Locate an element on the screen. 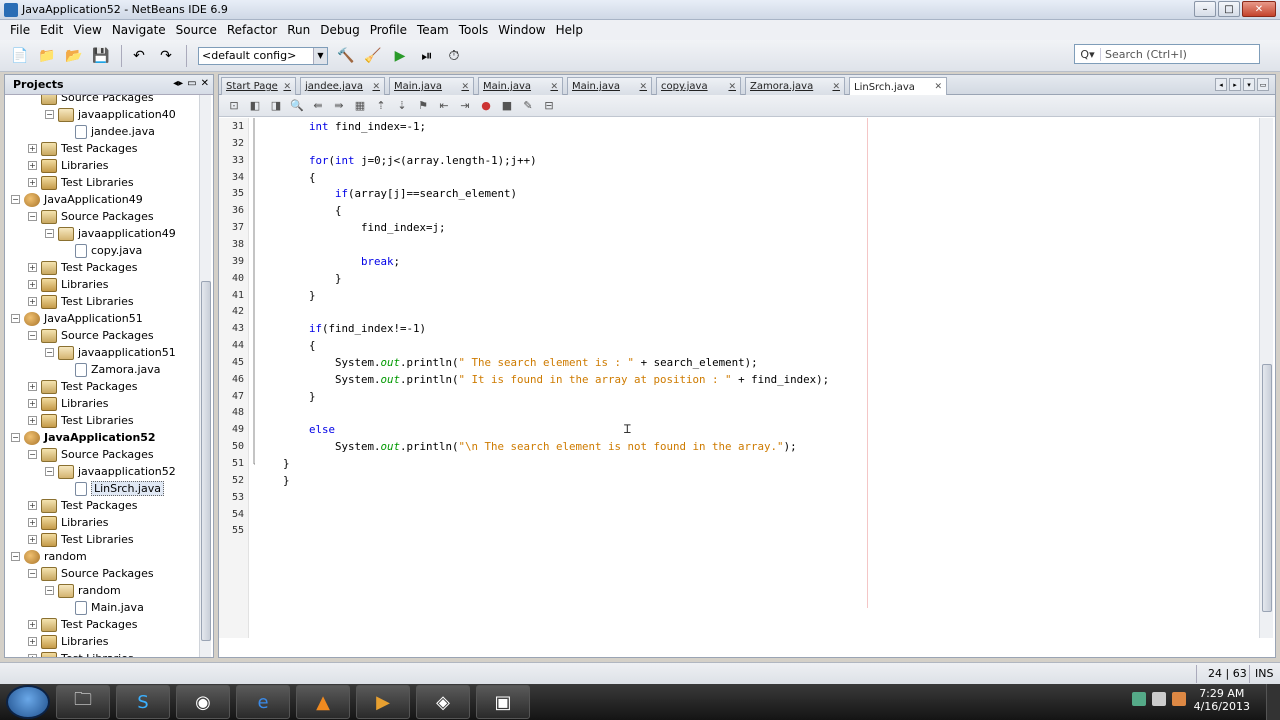  build-hammer-icon: 🔨 is located at coordinates (346, 56).